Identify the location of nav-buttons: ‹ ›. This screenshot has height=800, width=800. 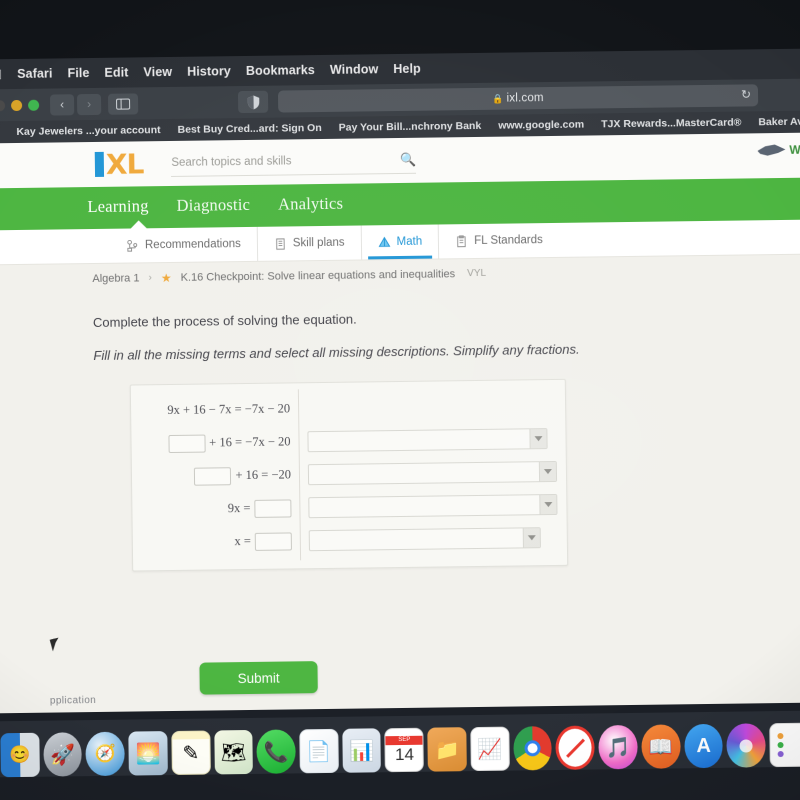
(75, 104).